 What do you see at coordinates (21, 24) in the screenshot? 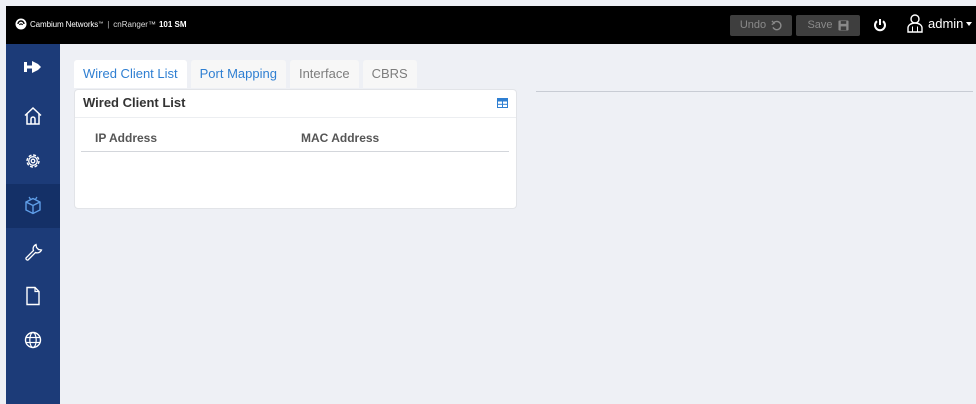
I see `cambium-logo-icon` at bounding box center [21, 24].